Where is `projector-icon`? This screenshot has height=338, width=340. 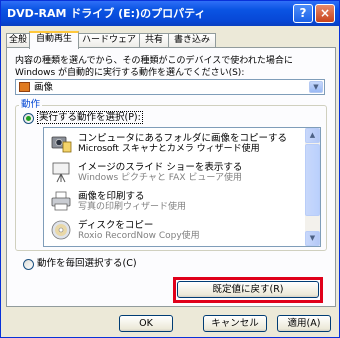
projector-icon is located at coordinates (61, 172).